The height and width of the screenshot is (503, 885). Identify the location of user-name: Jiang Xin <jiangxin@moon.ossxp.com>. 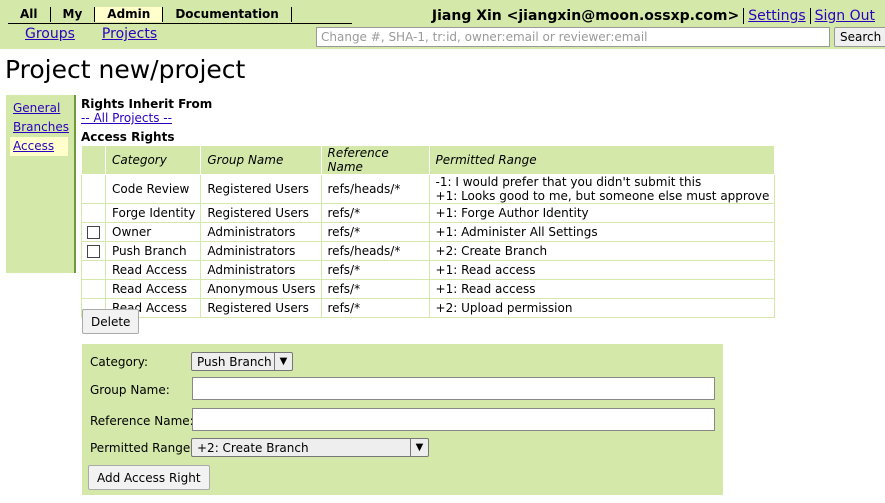
(585, 16).